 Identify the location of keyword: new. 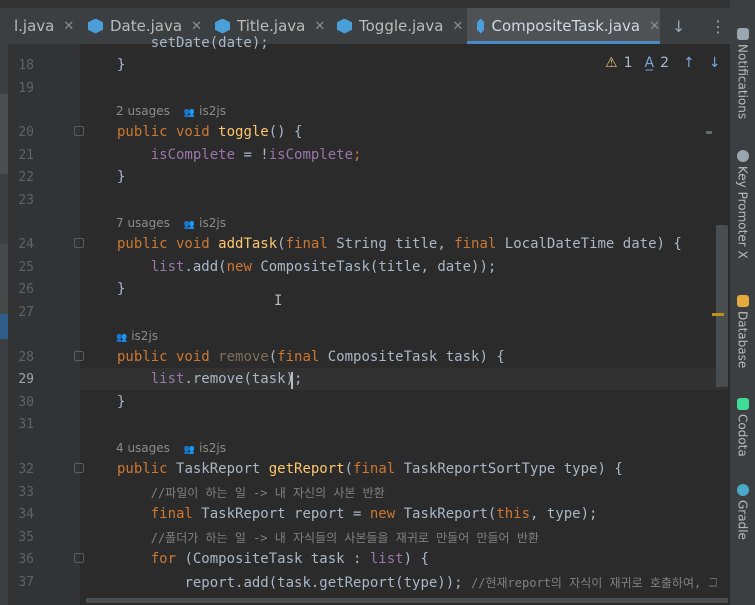
(386, 514).